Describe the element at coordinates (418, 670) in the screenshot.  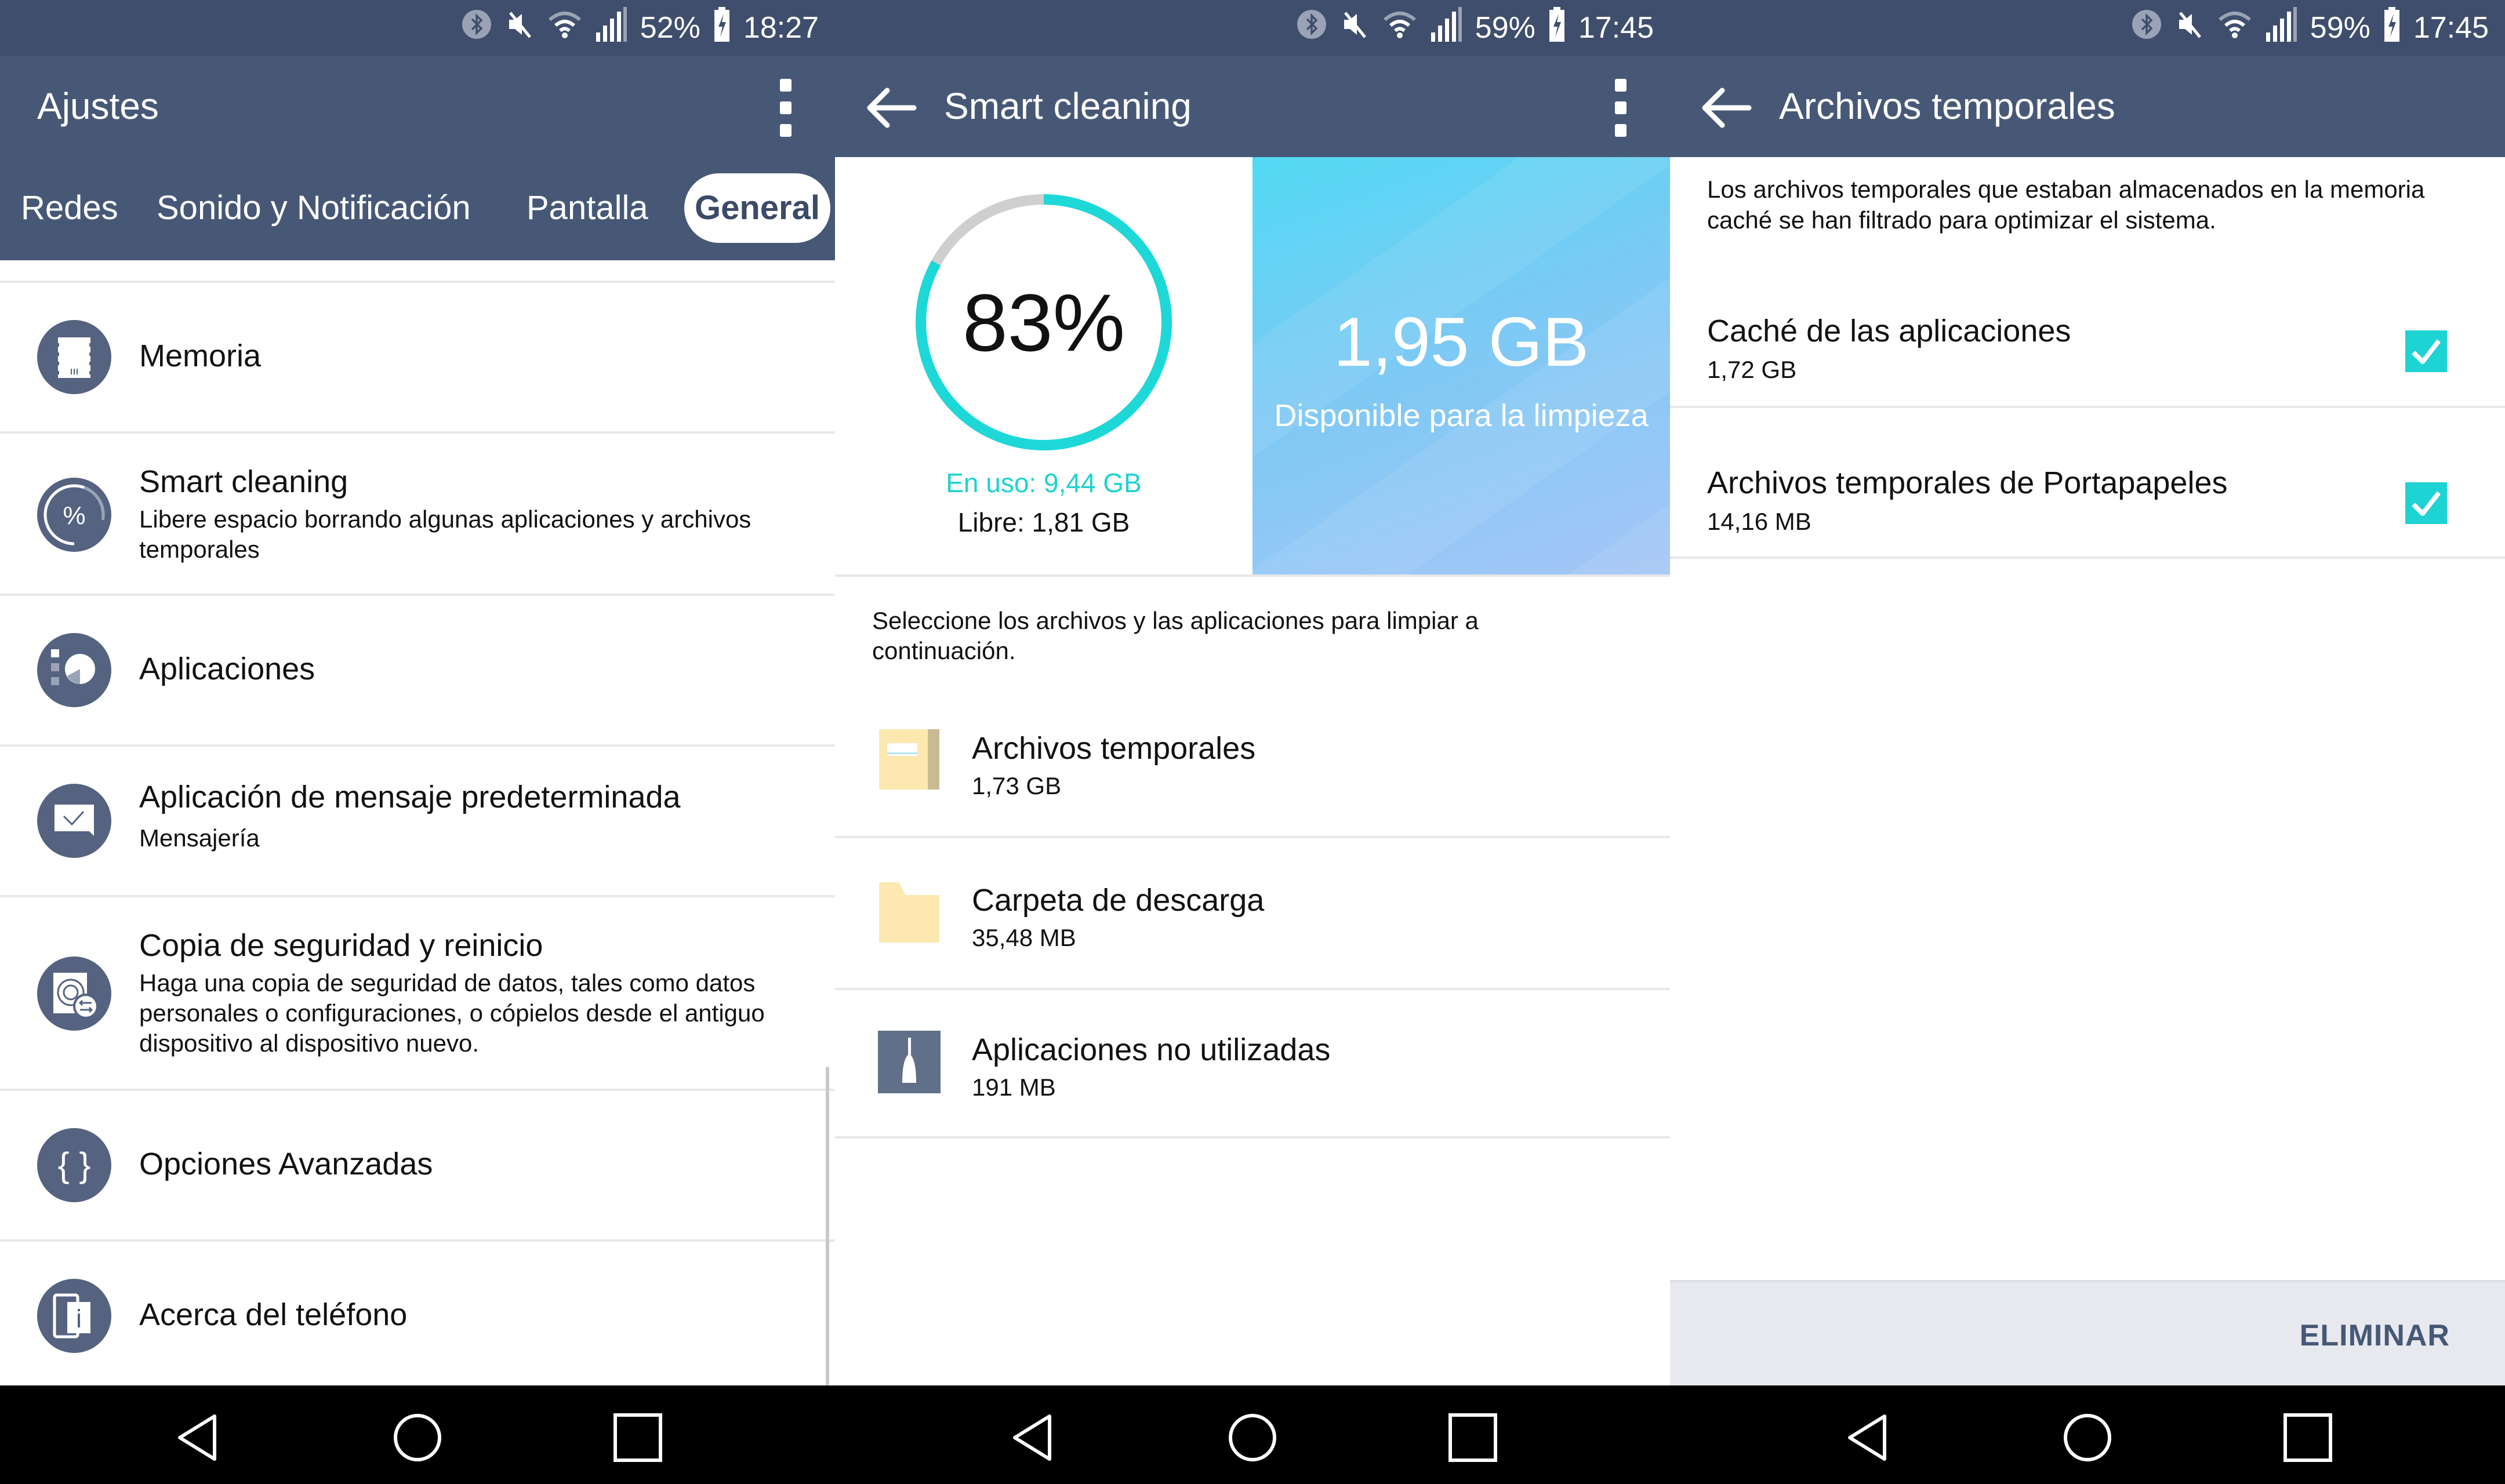
I see `settings-item-aplicaciones: Aplicaciones` at that location.